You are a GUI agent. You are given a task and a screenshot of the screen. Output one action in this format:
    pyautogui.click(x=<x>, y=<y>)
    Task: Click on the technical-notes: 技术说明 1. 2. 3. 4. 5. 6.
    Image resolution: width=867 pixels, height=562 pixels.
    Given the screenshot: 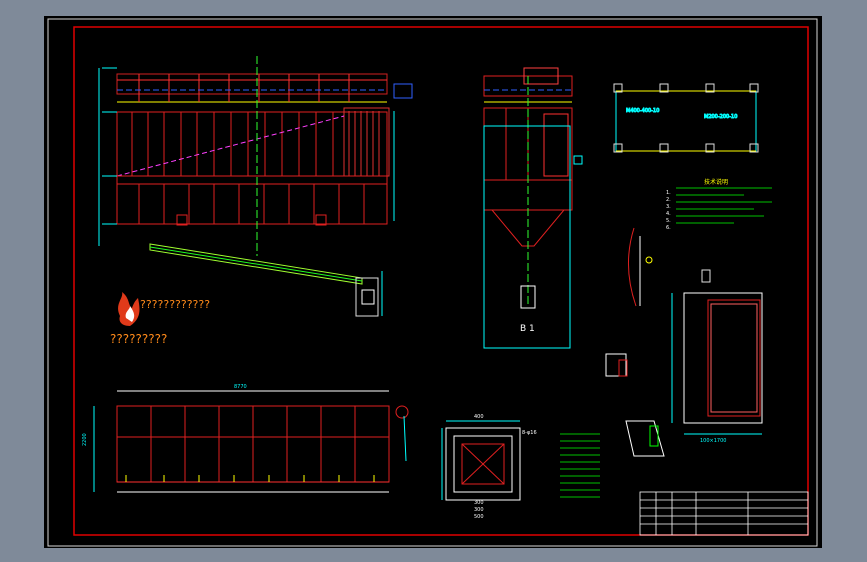 What is the action you would take?
    pyautogui.click(x=719, y=204)
    